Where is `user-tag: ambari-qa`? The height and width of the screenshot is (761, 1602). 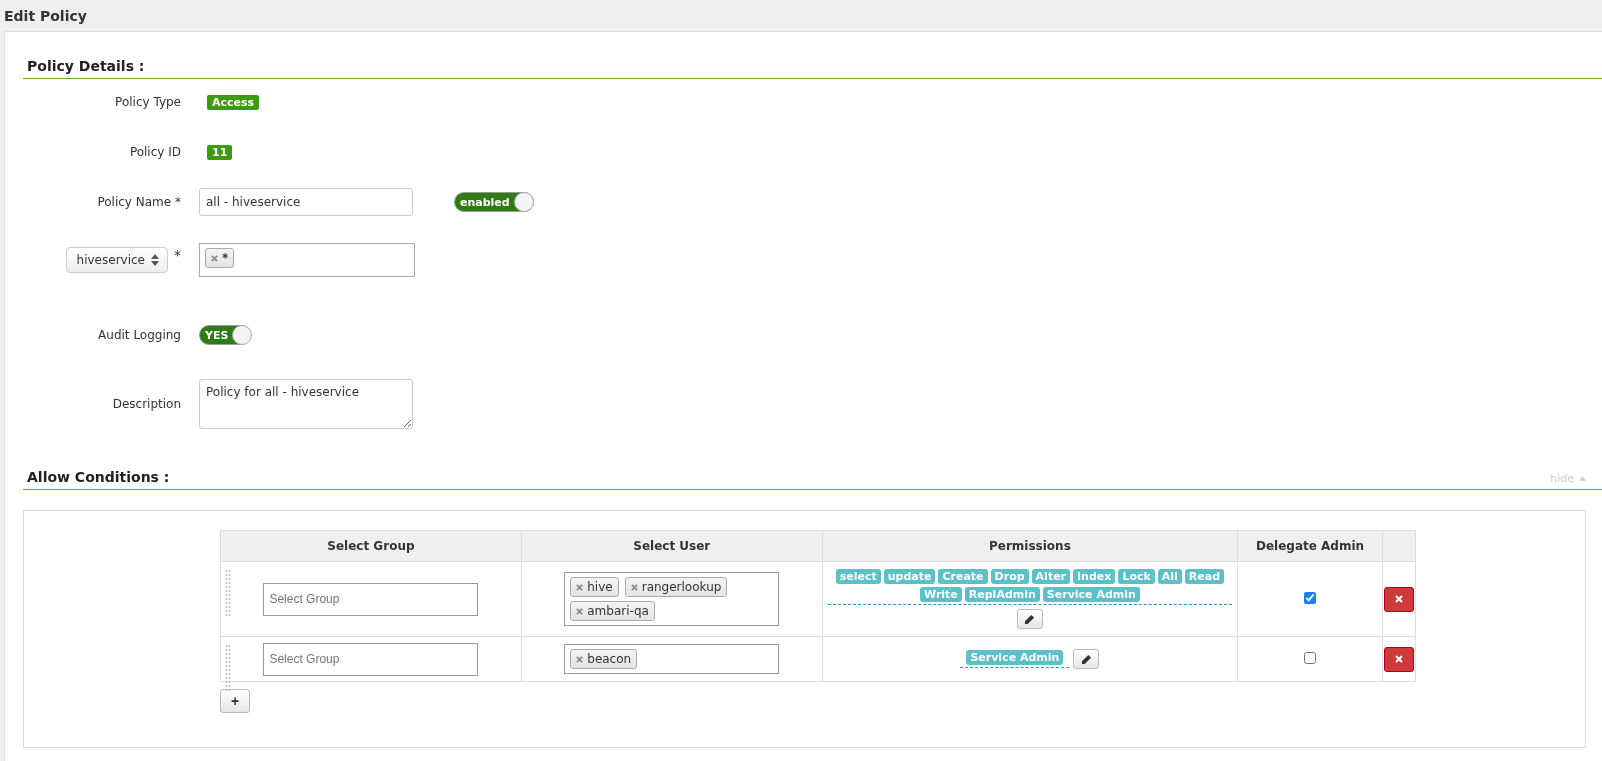
user-tag: ambari-qa is located at coordinates (612, 611).